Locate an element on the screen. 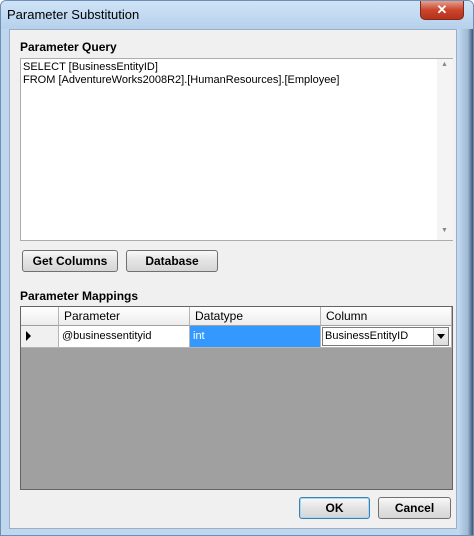 The image size is (474, 536). column-header-parameter: Parameter is located at coordinates (124, 316).